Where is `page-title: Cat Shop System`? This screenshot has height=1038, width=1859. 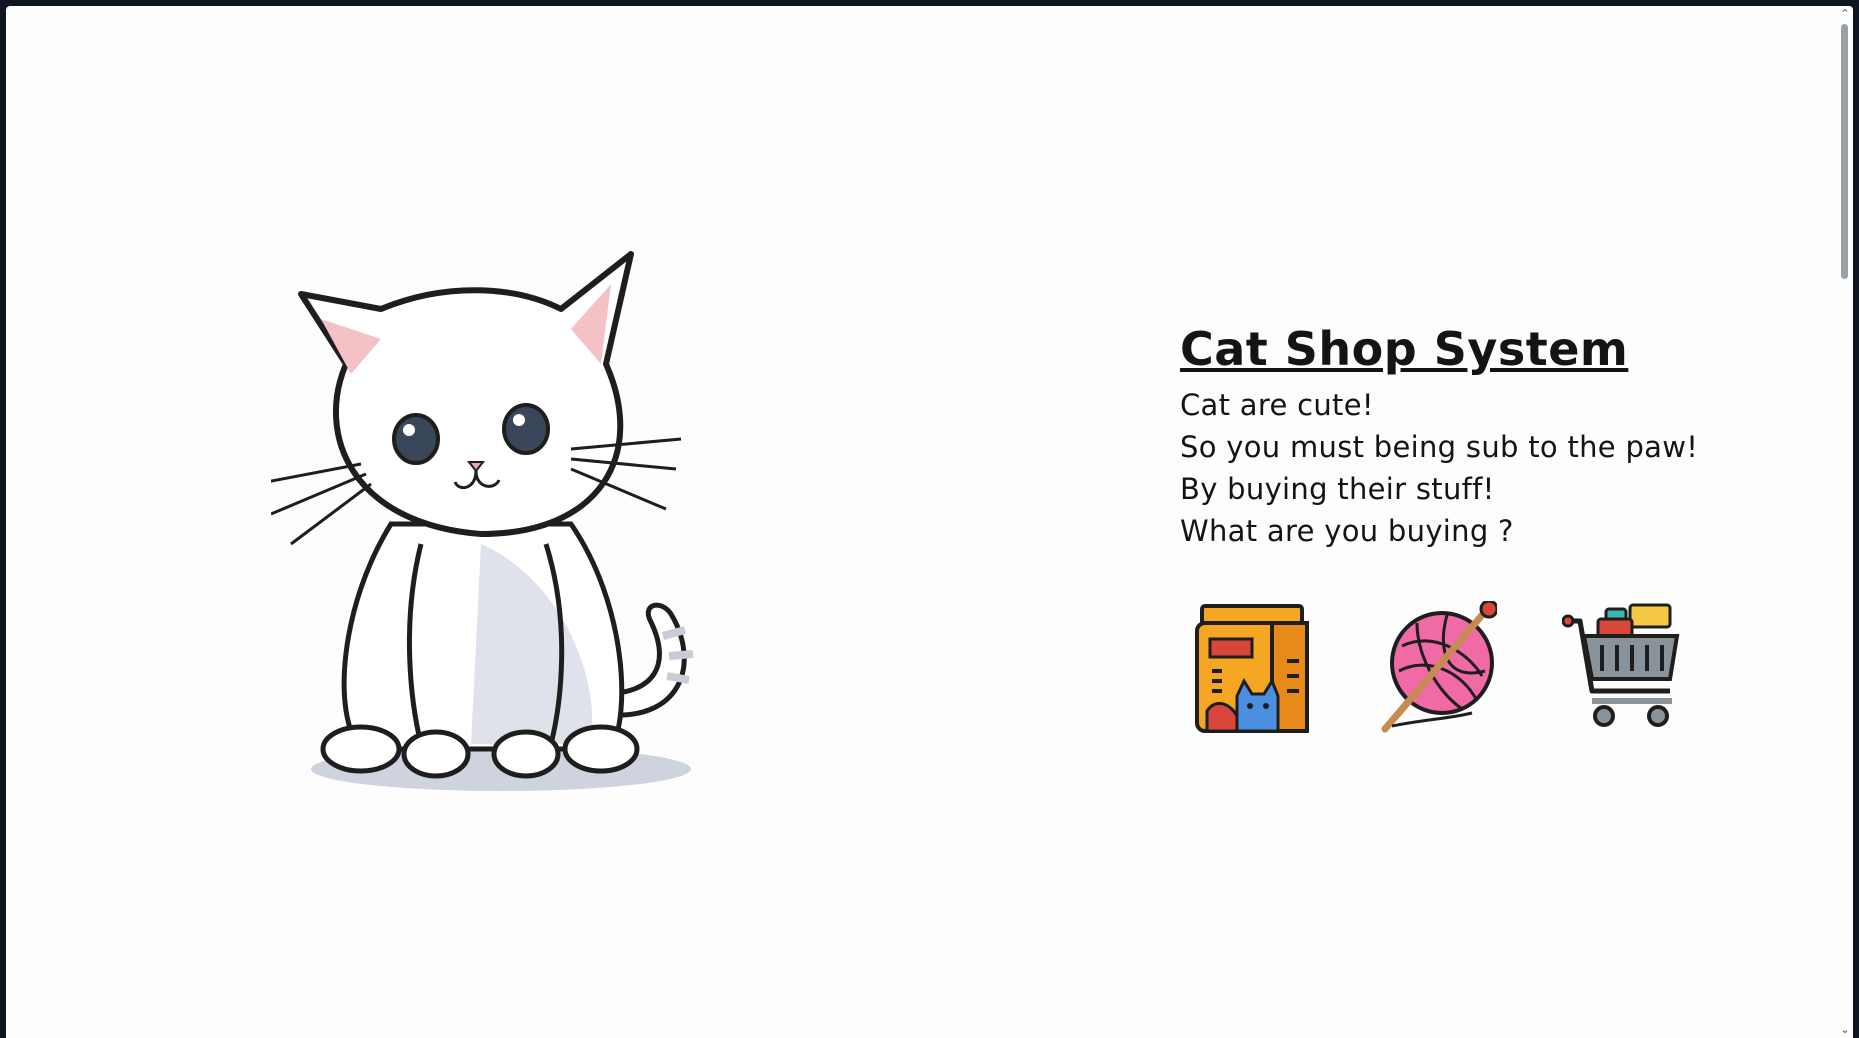 page-title: Cat Shop System is located at coordinates (1404, 349).